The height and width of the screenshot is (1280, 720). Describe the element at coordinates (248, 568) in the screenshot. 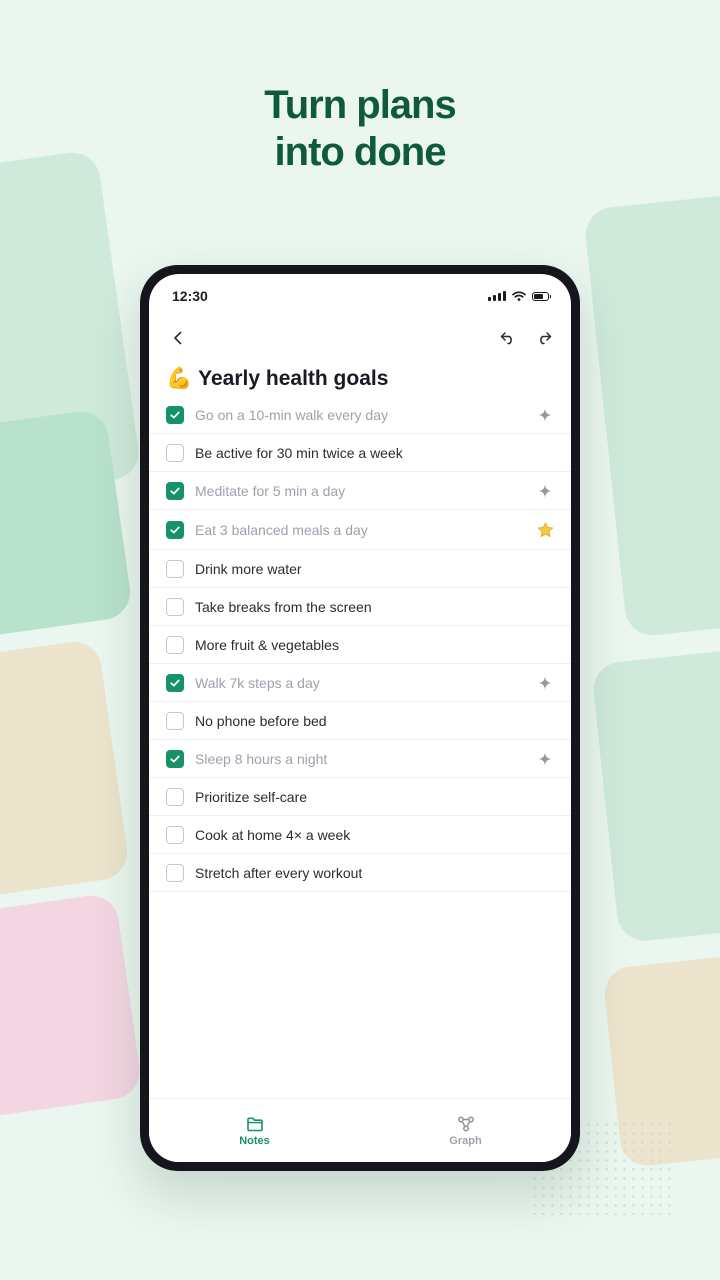

I see `todo-item-label: Drink more water` at that location.